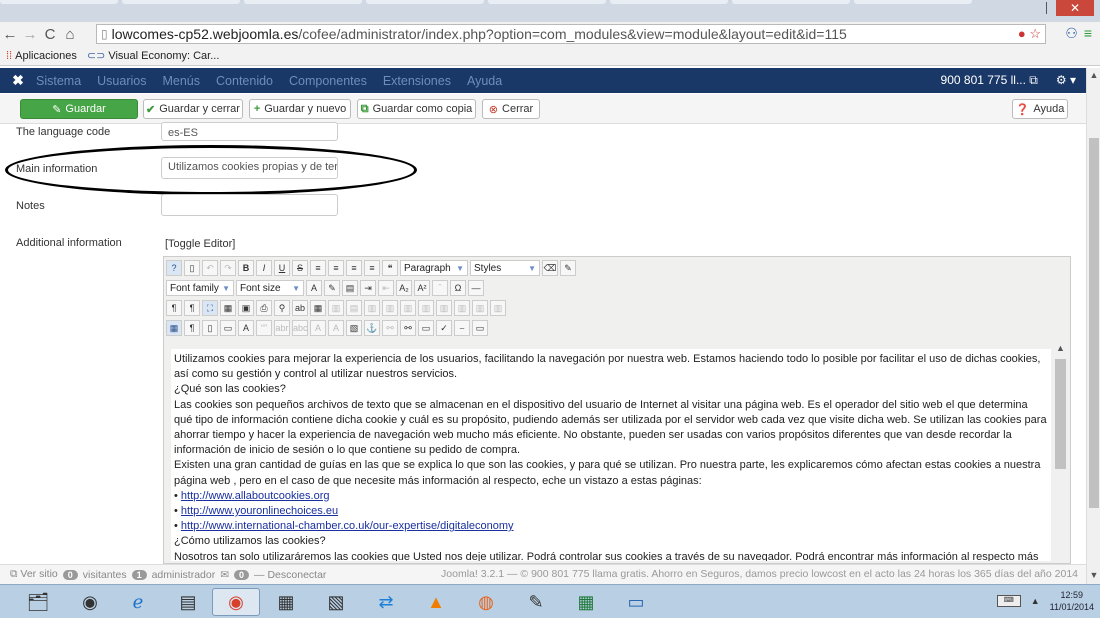  I want to click on style-props-icon: A, so click(246, 328).